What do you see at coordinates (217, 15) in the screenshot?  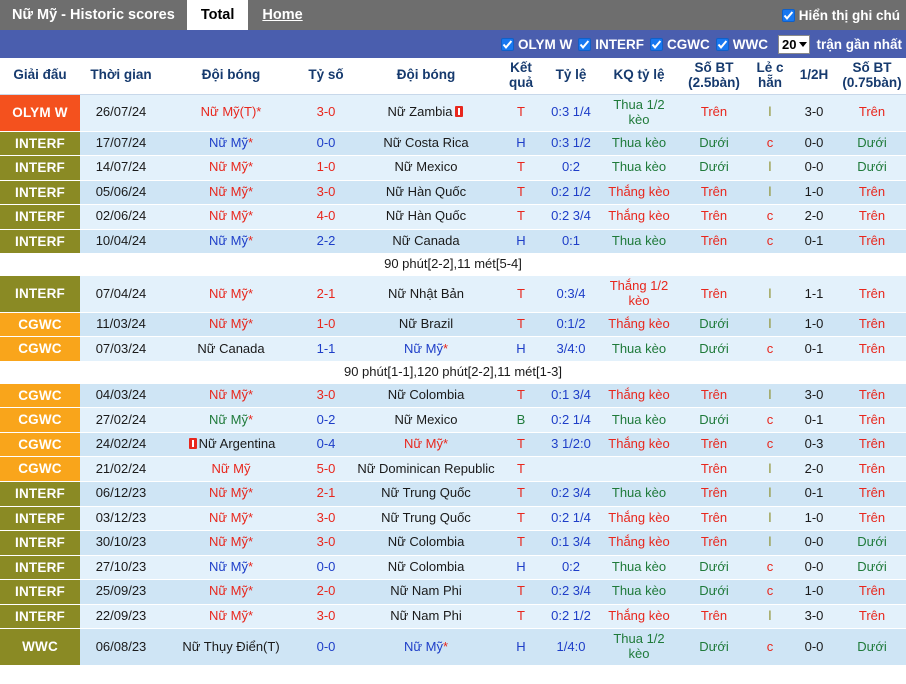 I see `tab-total: Total` at bounding box center [217, 15].